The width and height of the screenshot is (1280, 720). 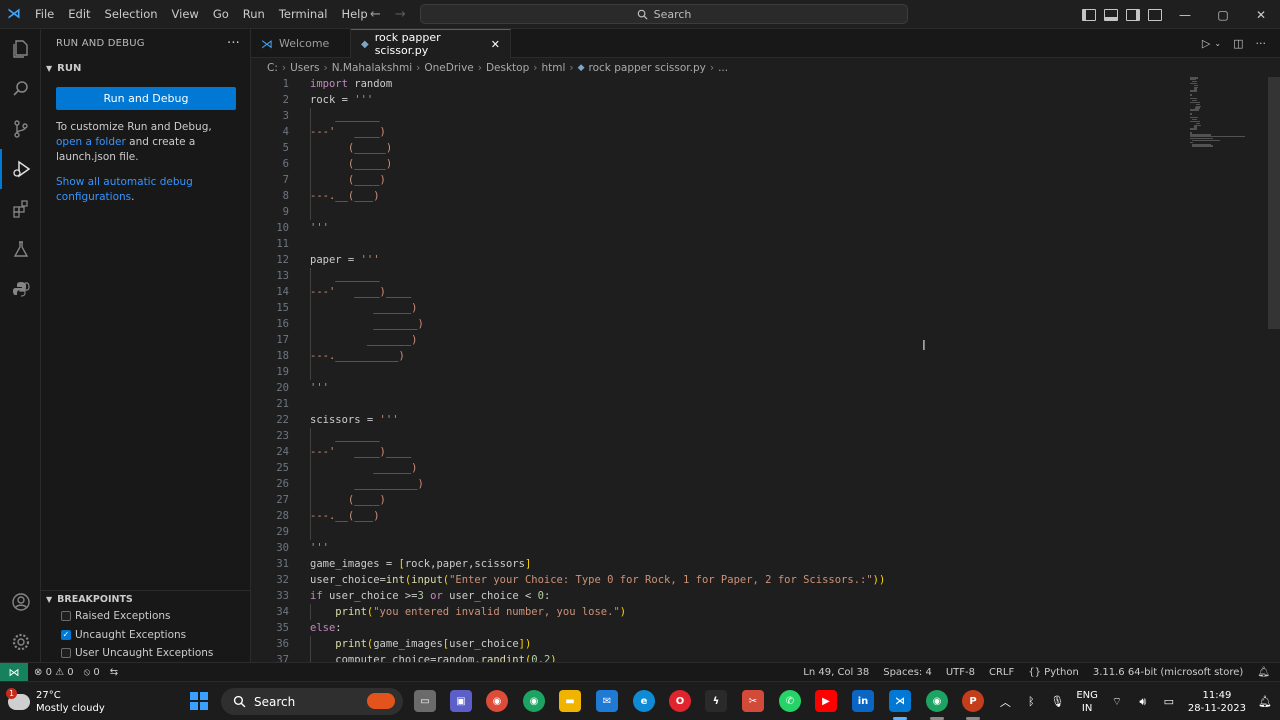 What do you see at coordinates (1274, 369) in the screenshot?
I see `editor-scrollbar` at bounding box center [1274, 369].